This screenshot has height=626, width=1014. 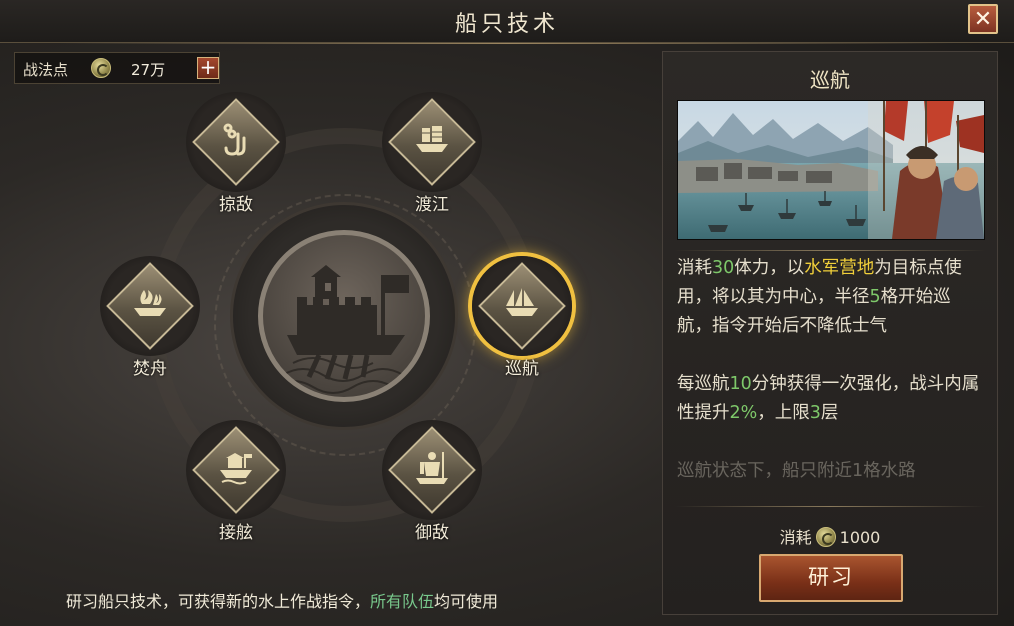 I want to click on tactic-points-bar: 战法点 27万 +, so click(x=117, y=68).